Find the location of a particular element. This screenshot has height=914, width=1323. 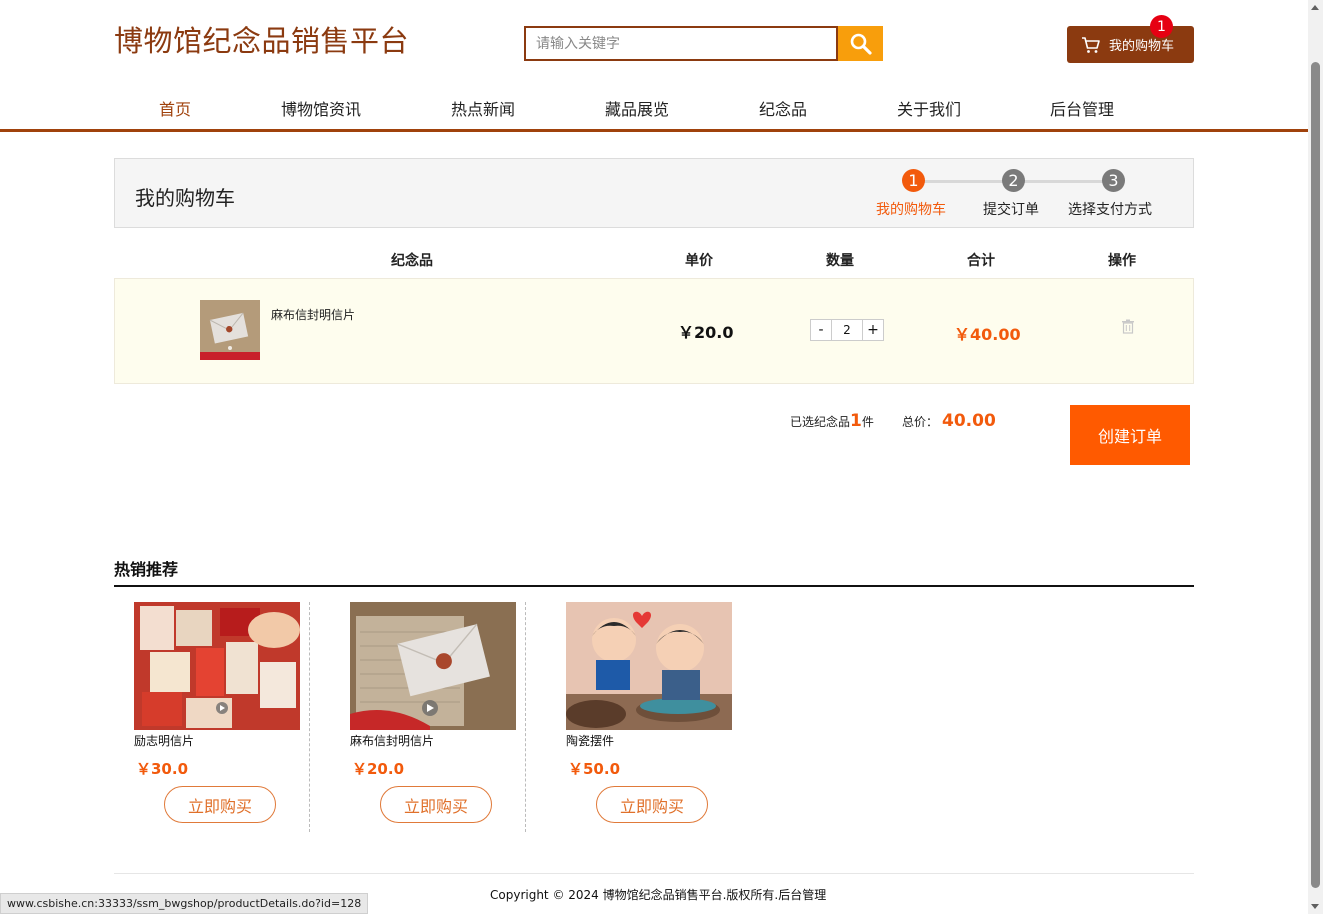

step-1-label: 我的购物车 is located at coordinates (911, 210).